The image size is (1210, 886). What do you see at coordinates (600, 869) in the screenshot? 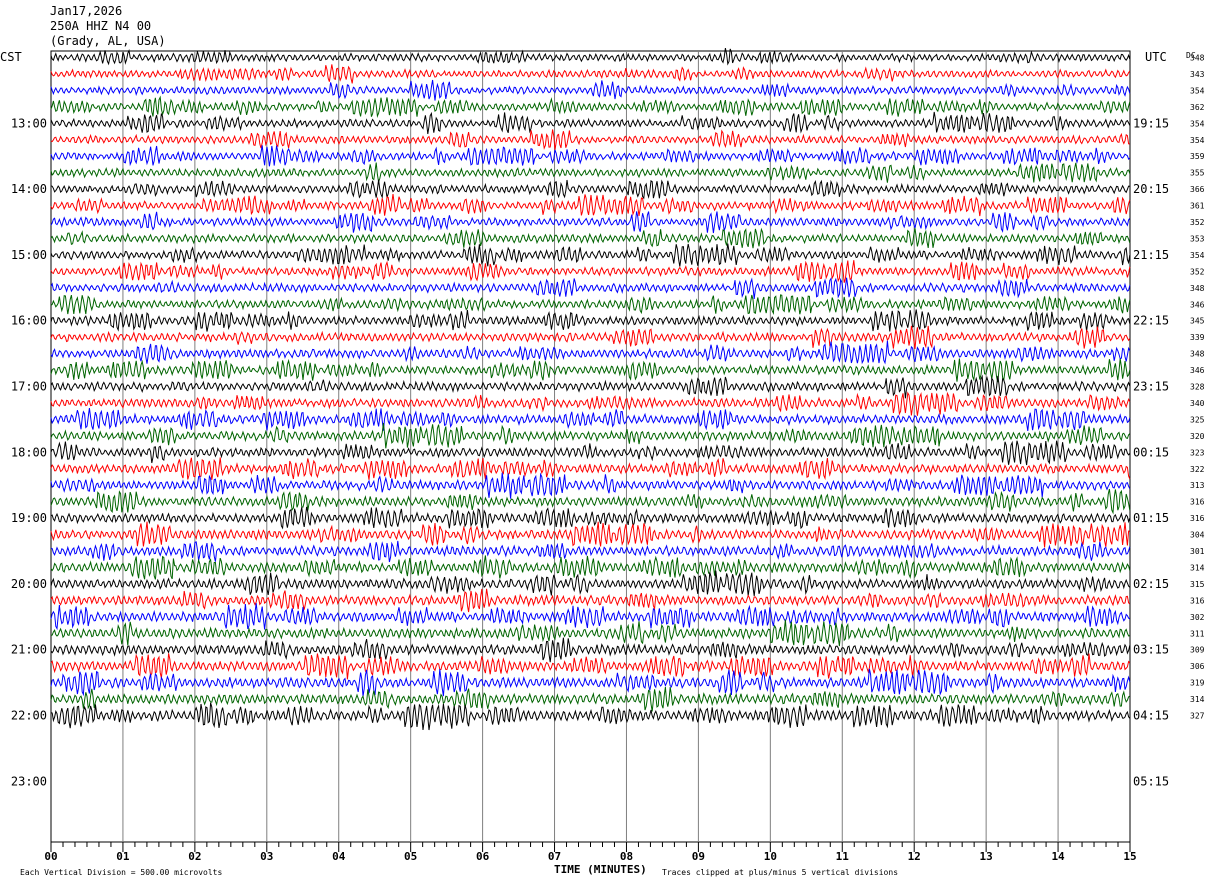
I see `x-axis-title: TIME (MINUTES)` at bounding box center [600, 869].